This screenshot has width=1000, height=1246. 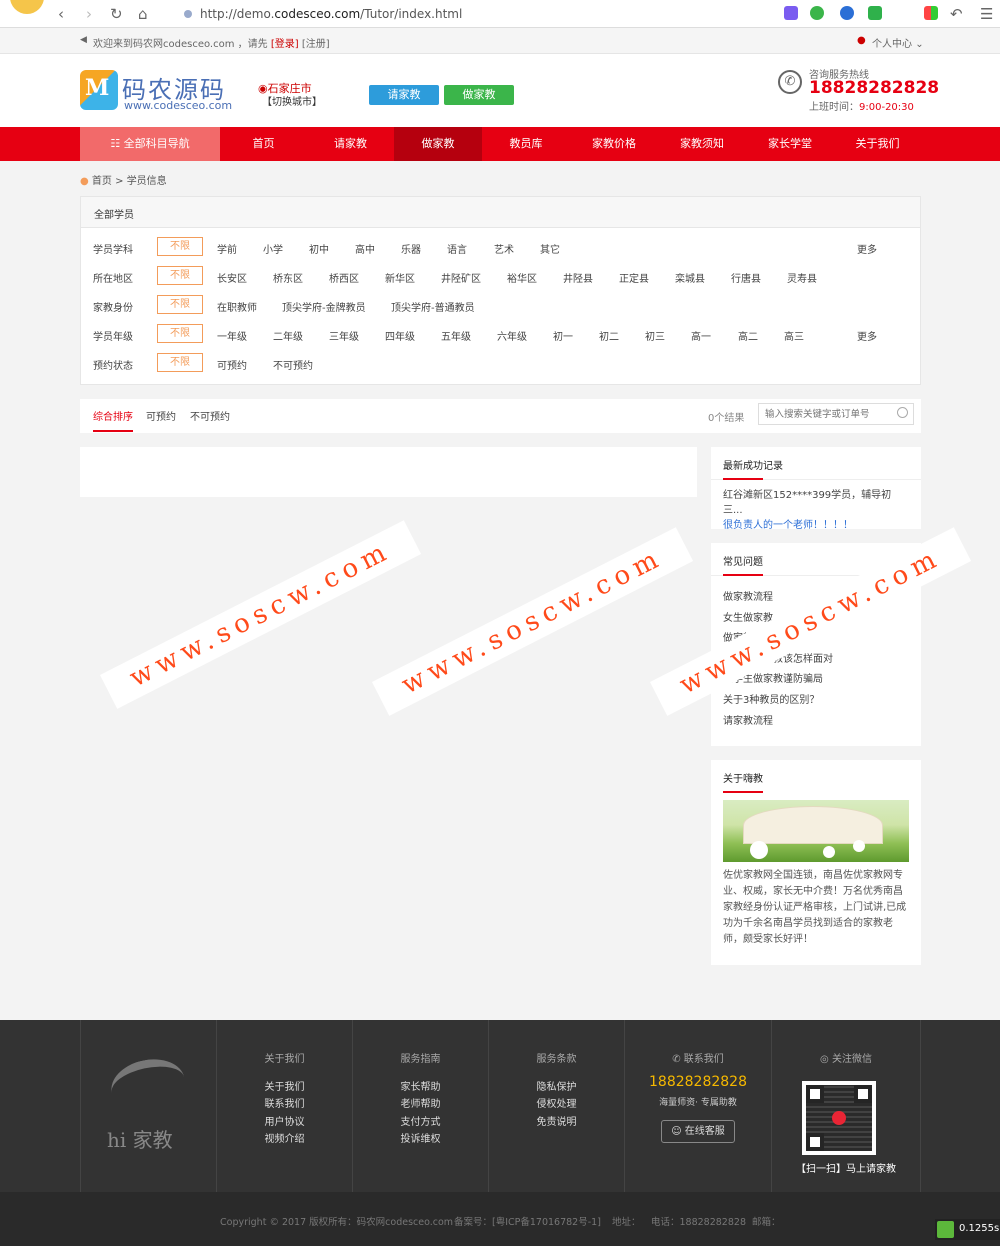 I want to click on nav-notice: 家教须知, so click(x=702, y=144).